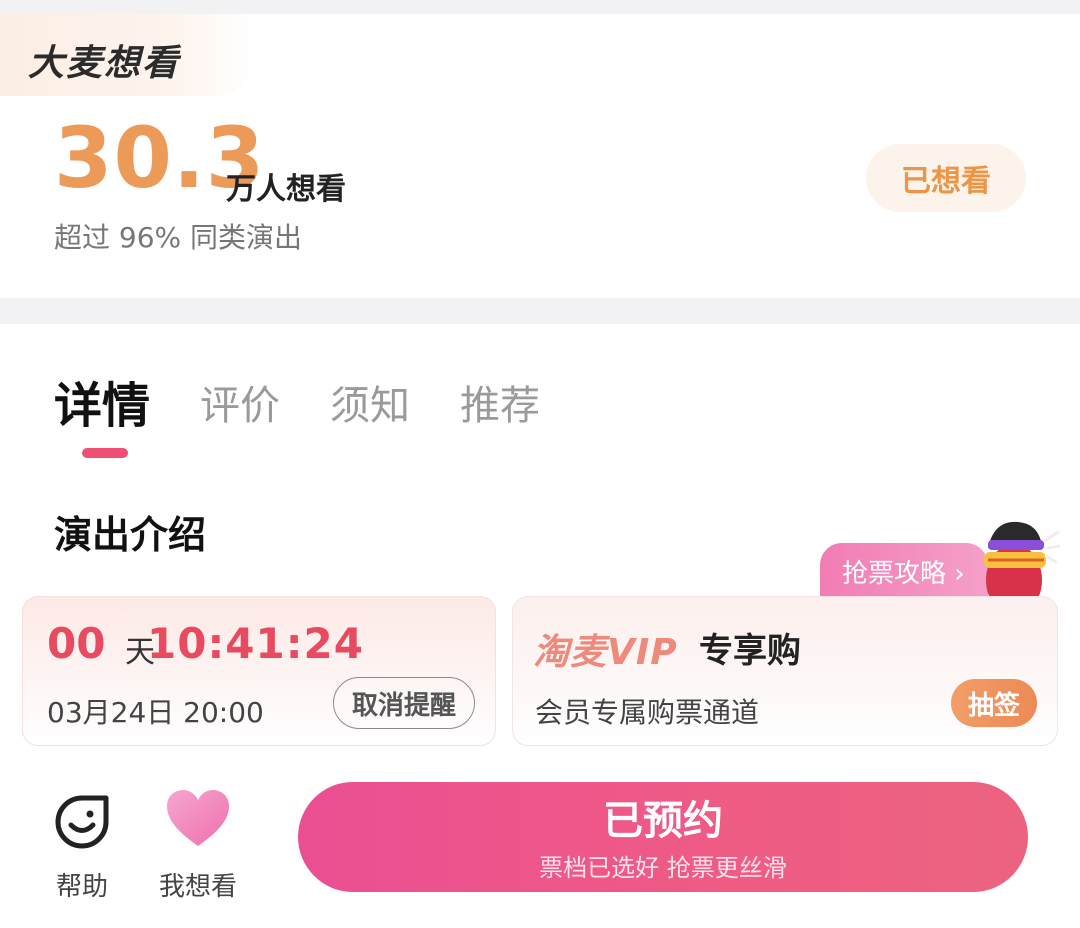 The image size is (1080, 928). I want to click on want-to-see-button: 我想看, so click(198, 845).